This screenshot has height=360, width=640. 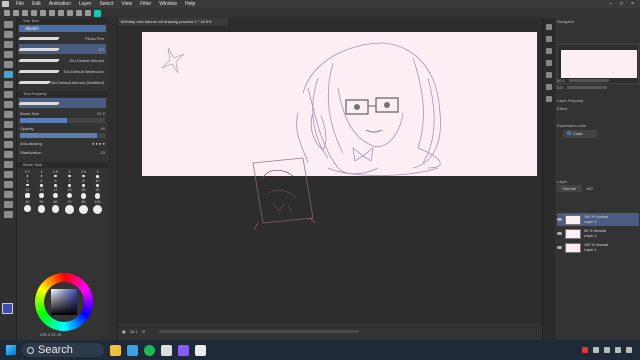 What do you see at coordinates (52, 13) in the screenshot?
I see `clear-icon` at bounding box center [52, 13].